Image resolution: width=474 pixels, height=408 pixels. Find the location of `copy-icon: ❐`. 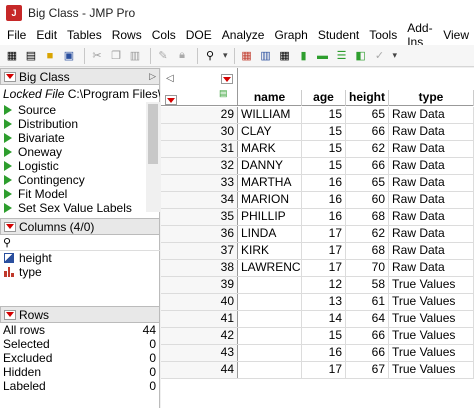

copy-icon: ❐ is located at coordinates (116, 56).